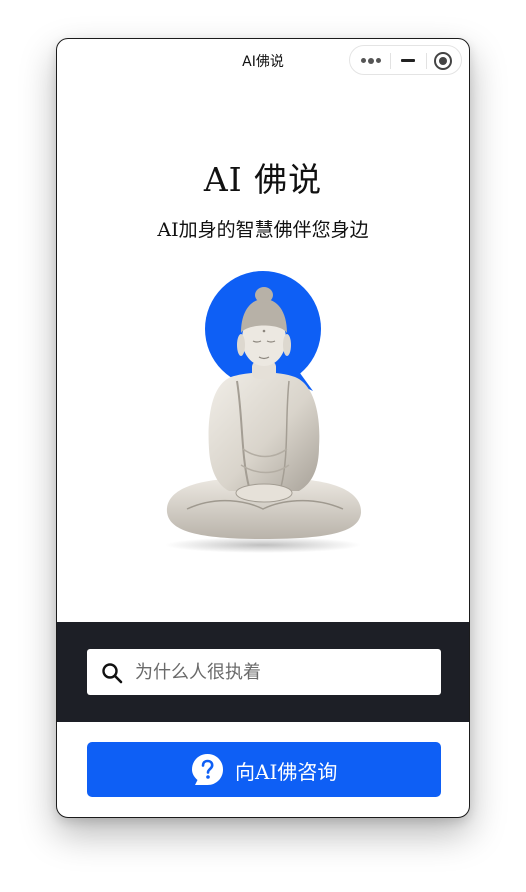  What do you see at coordinates (263, 230) in the screenshot?
I see `page-subtitle: AI加身的智慧佛伴您身边` at bounding box center [263, 230].